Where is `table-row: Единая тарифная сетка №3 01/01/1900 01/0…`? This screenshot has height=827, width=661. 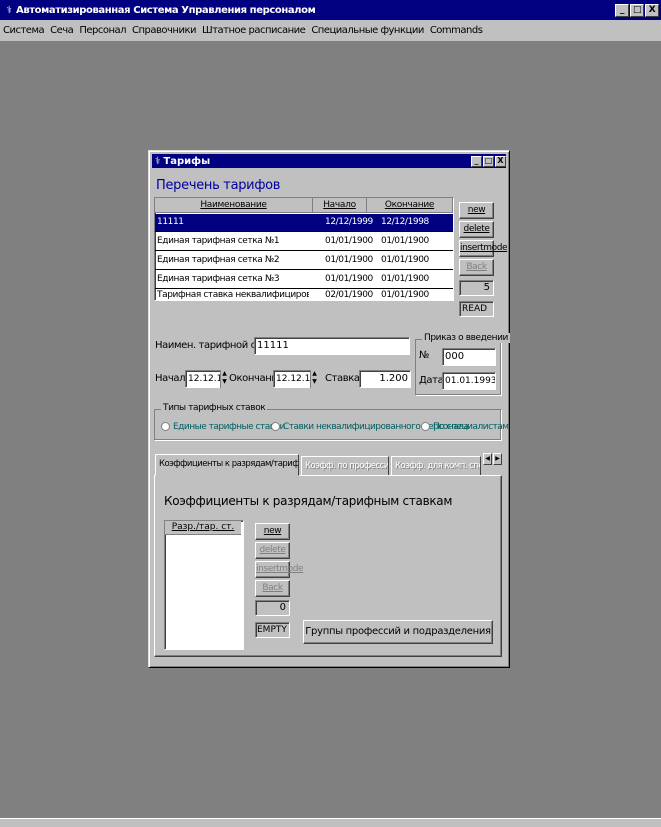
table-row: Единая тарифная сетка №3 01/01/1900 01/0… is located at coordinates (304, 280).